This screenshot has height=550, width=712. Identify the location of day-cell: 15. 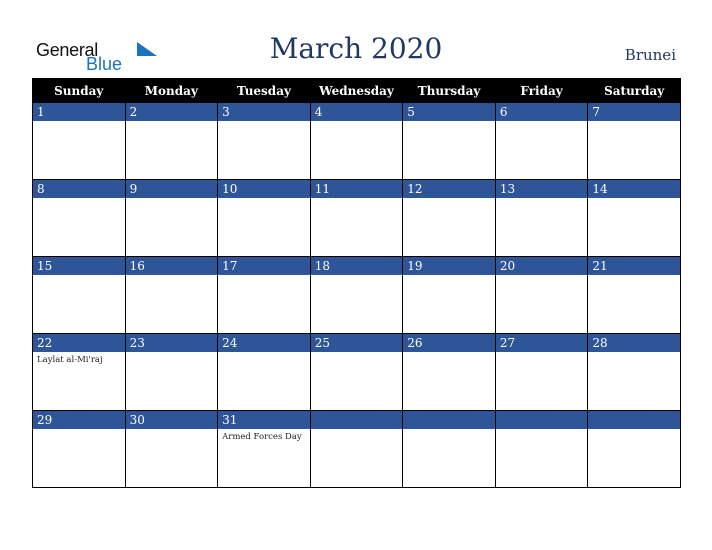
(79, 295).